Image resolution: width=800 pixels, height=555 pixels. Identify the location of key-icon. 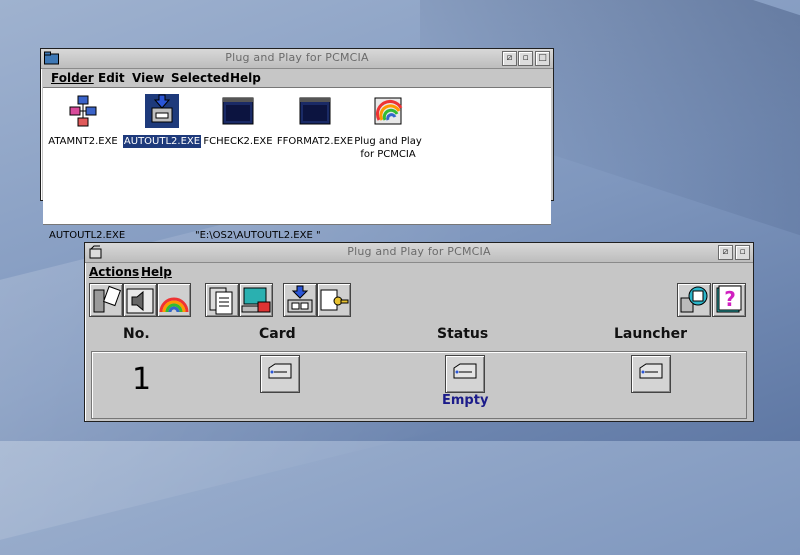
(334, 300).